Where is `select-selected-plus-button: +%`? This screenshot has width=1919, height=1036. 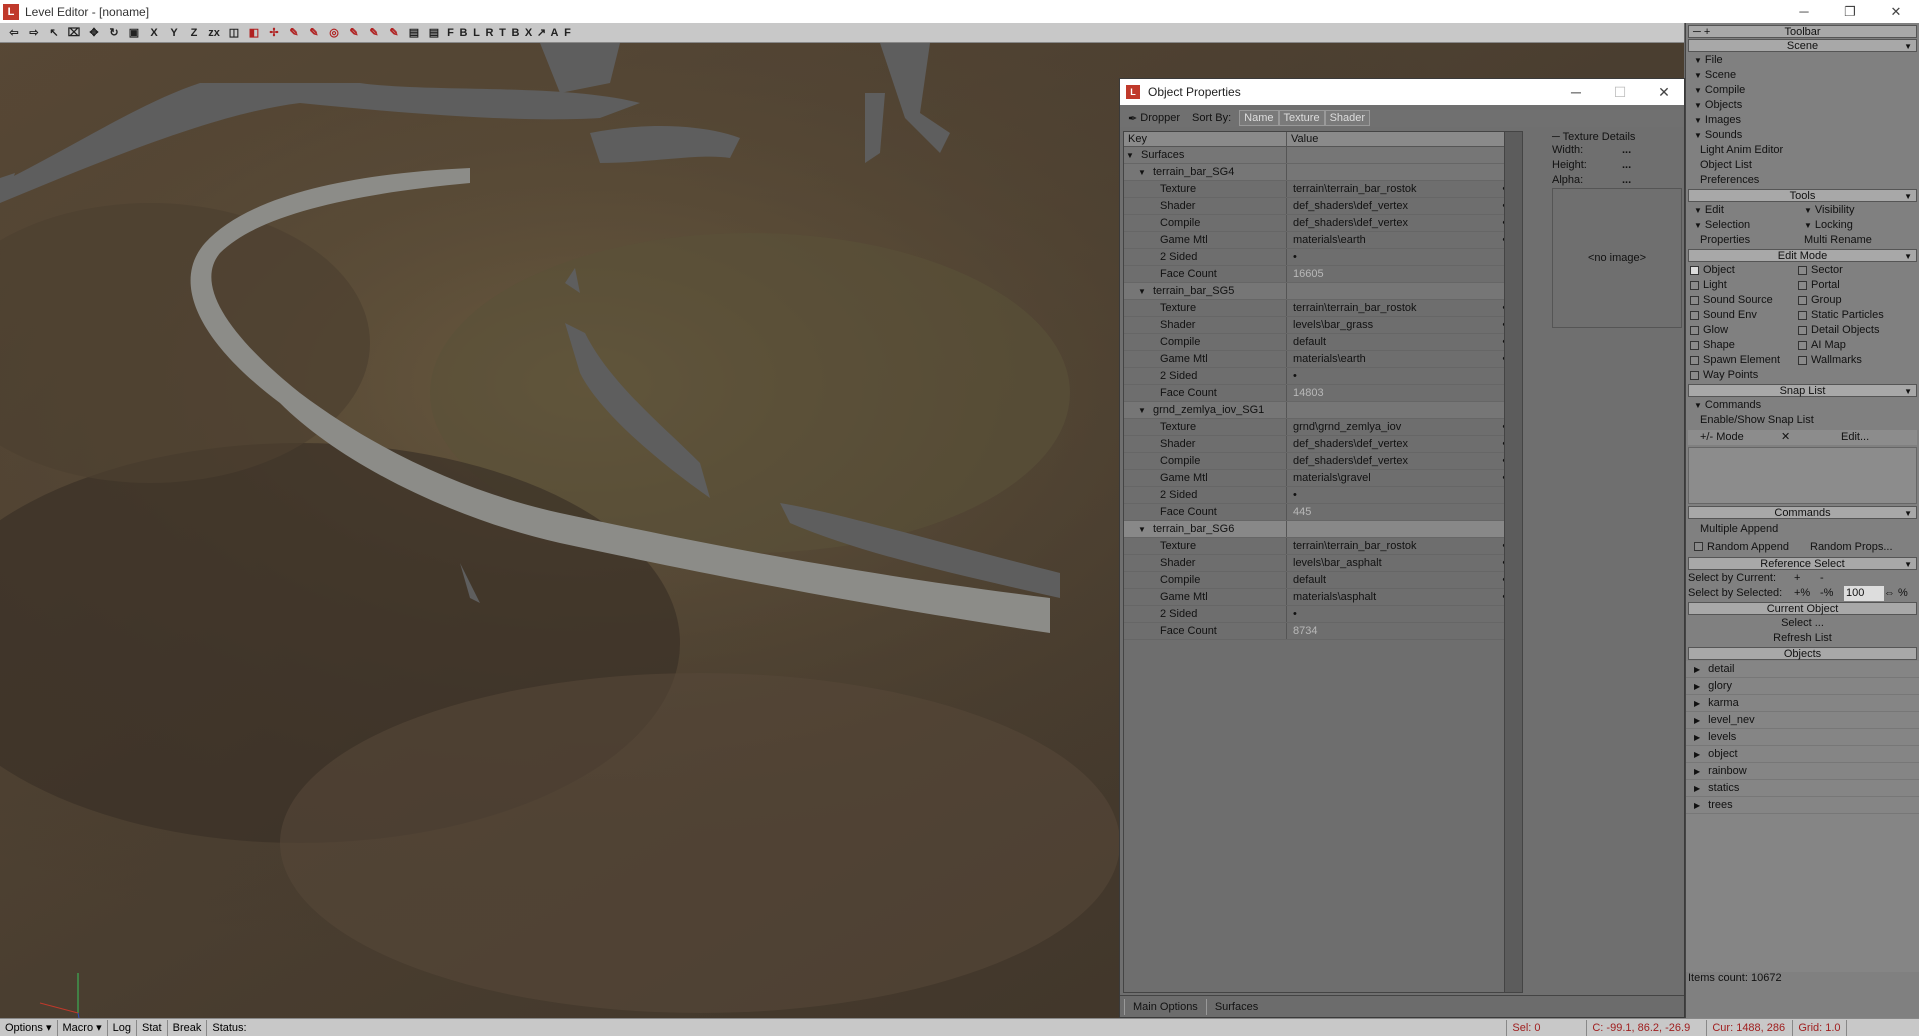 select-selected-plus-button: +% is located at coordinates (1807, 593).